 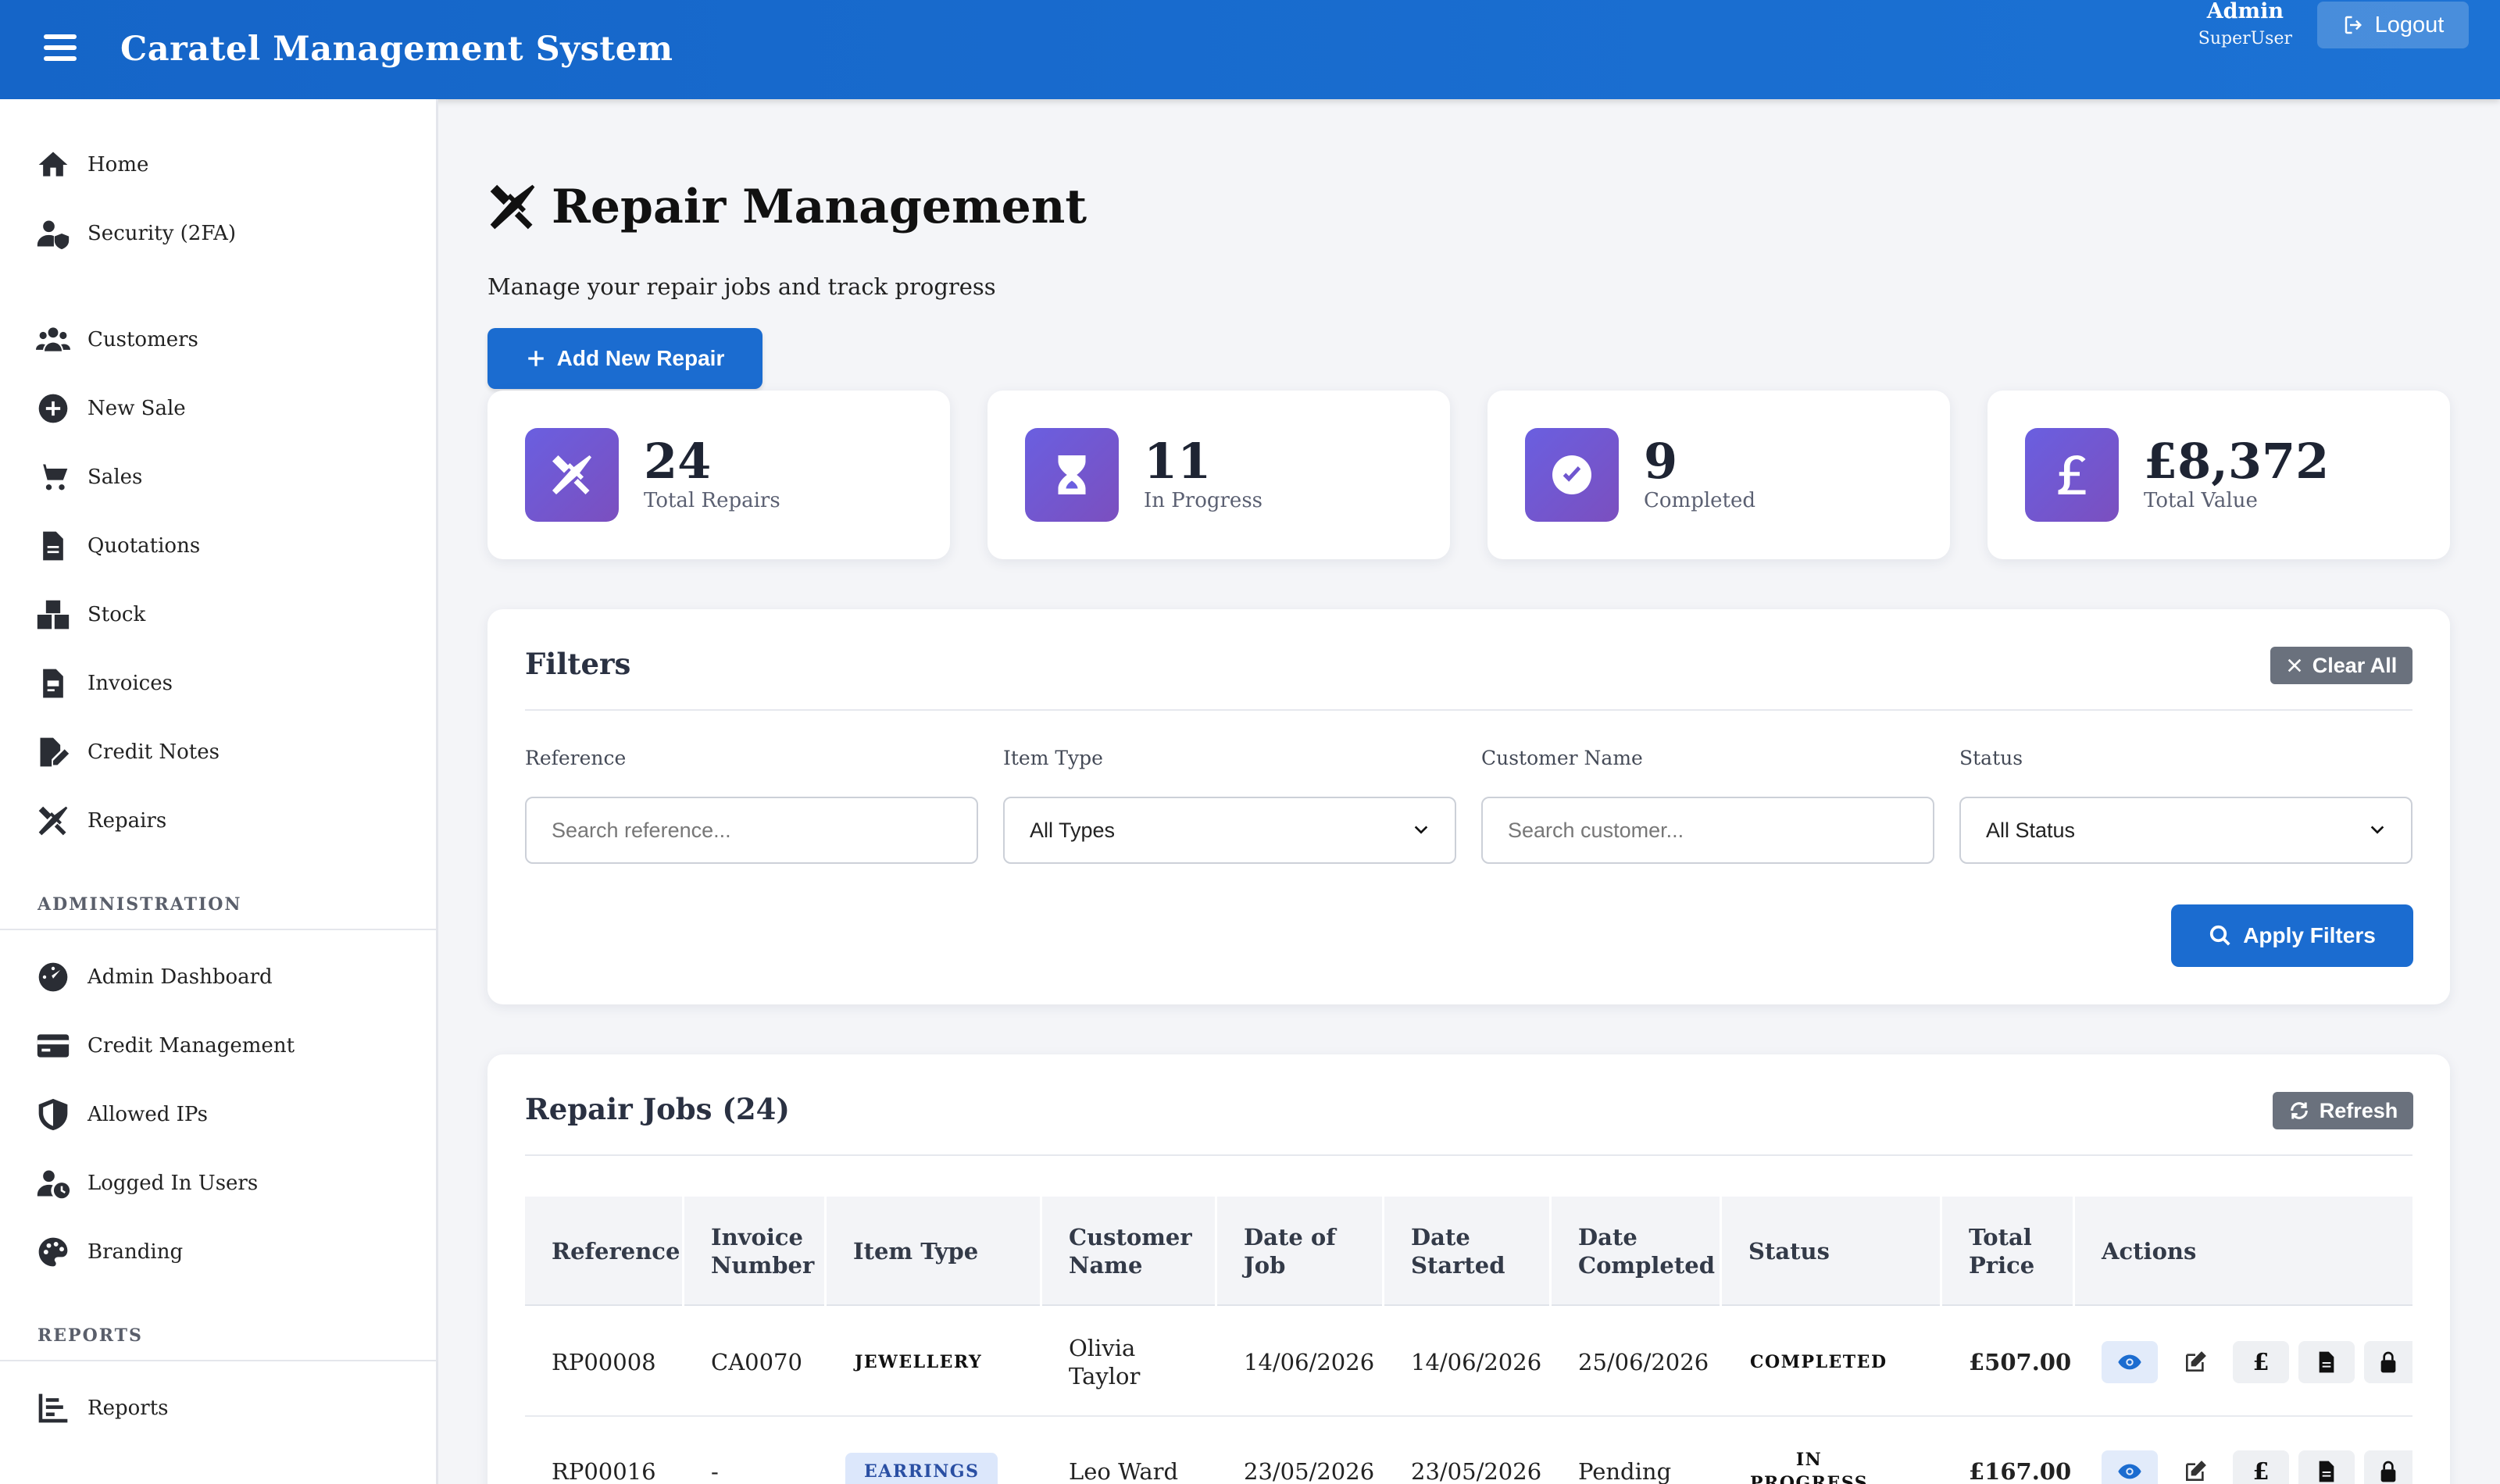 I want to click on cell-reference: RP00008, so click(x=604, y=1362).